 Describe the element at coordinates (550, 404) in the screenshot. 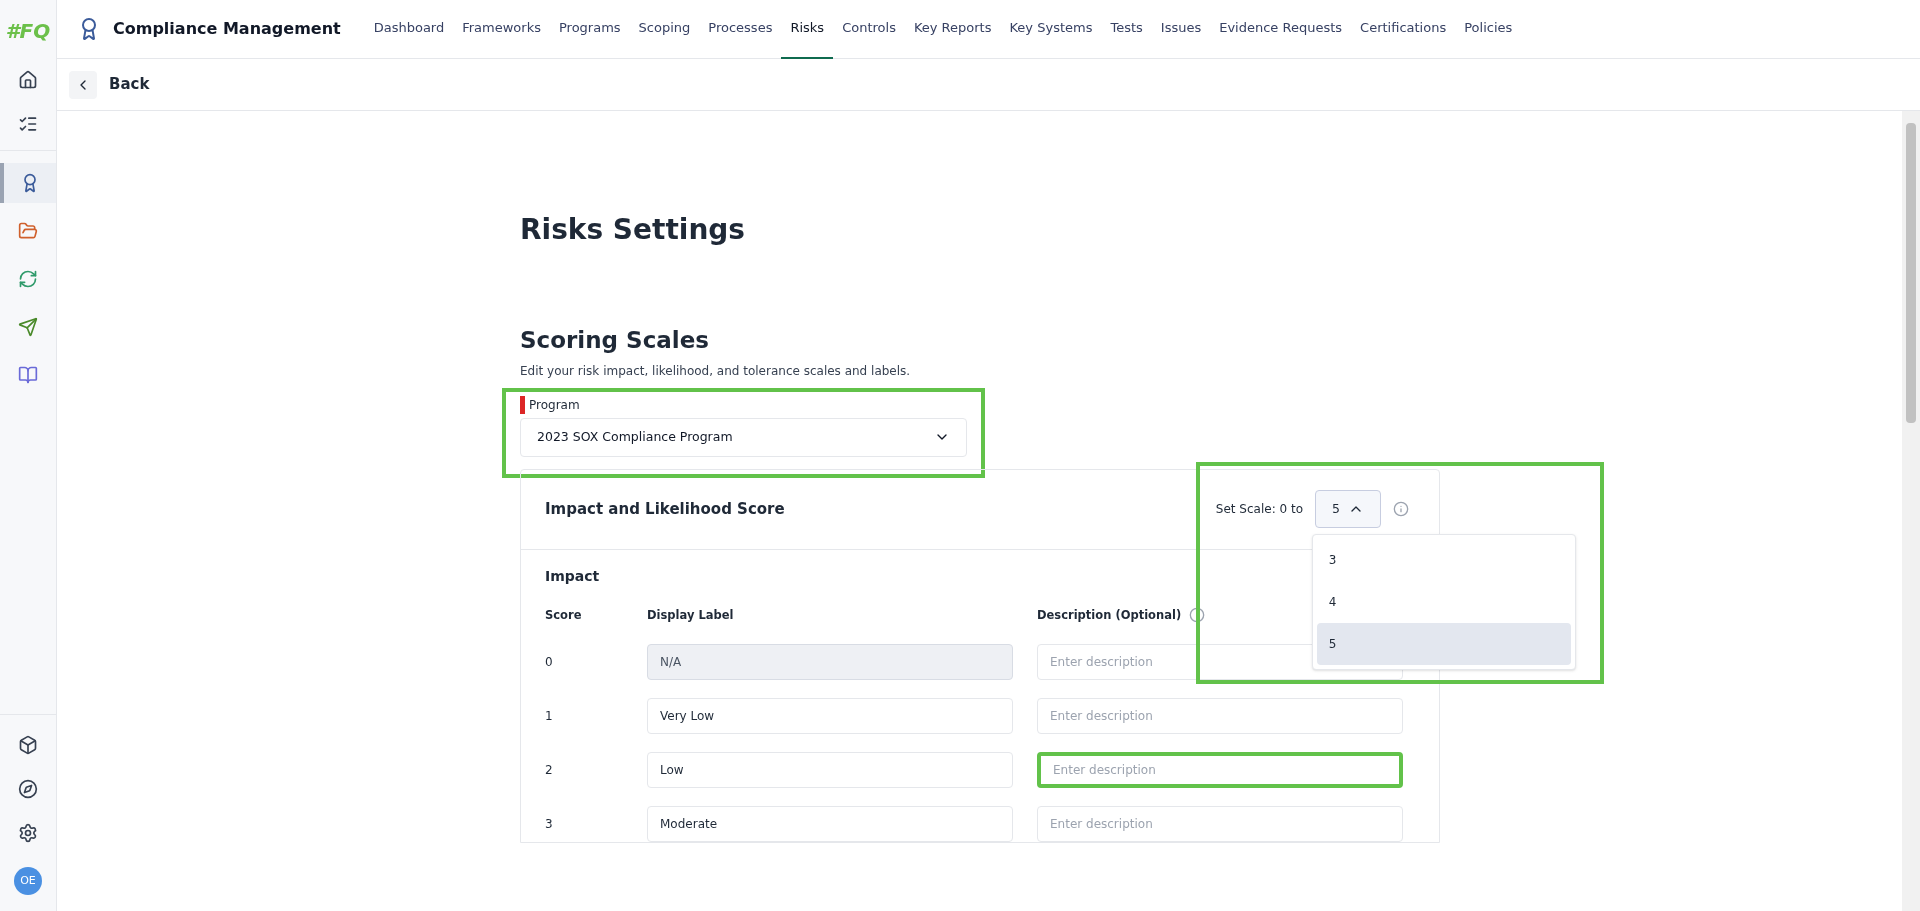

I see `field-label: Program` at that location.